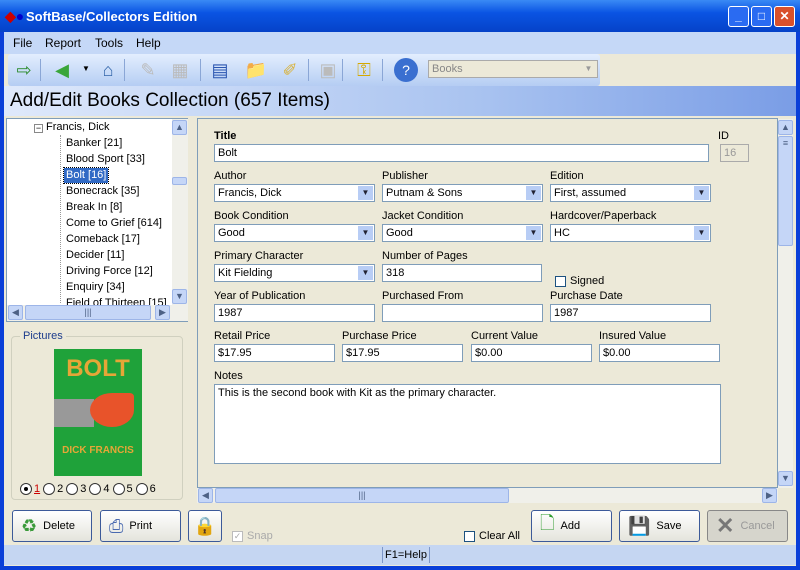 This screenshot has height=570, width=800. I want to click on delete-button: ♻ Delete, so click(52, 526).